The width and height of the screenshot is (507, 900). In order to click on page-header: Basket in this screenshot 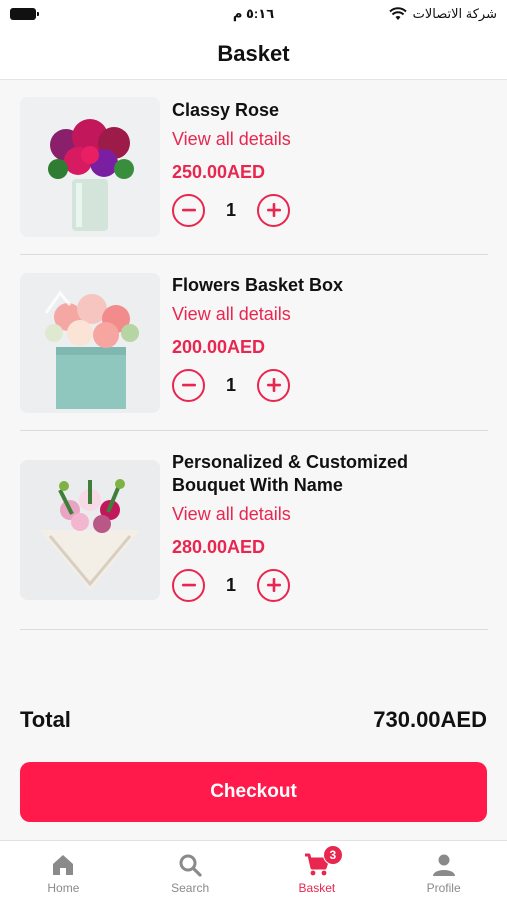, I will do `click(253, 54)`.